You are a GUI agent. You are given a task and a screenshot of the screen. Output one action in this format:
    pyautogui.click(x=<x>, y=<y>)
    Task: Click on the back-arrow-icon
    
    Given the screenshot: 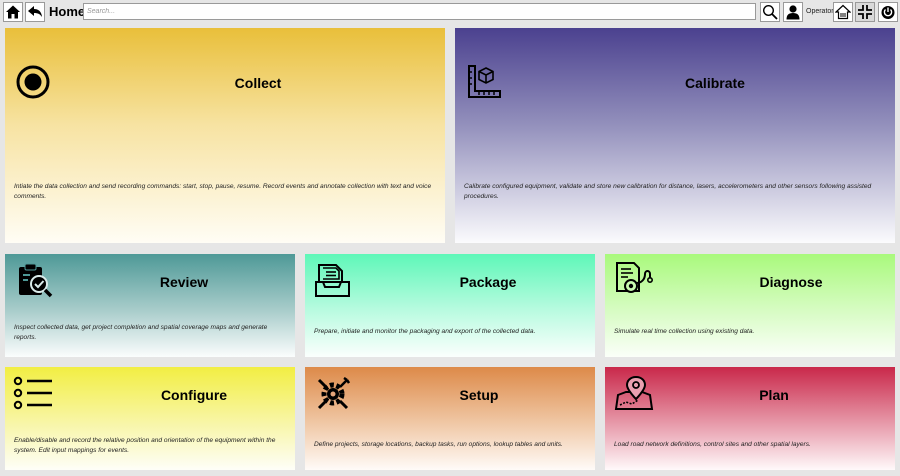 What is the action you would take?
    pyautogui.click(x=35, y=11)
    